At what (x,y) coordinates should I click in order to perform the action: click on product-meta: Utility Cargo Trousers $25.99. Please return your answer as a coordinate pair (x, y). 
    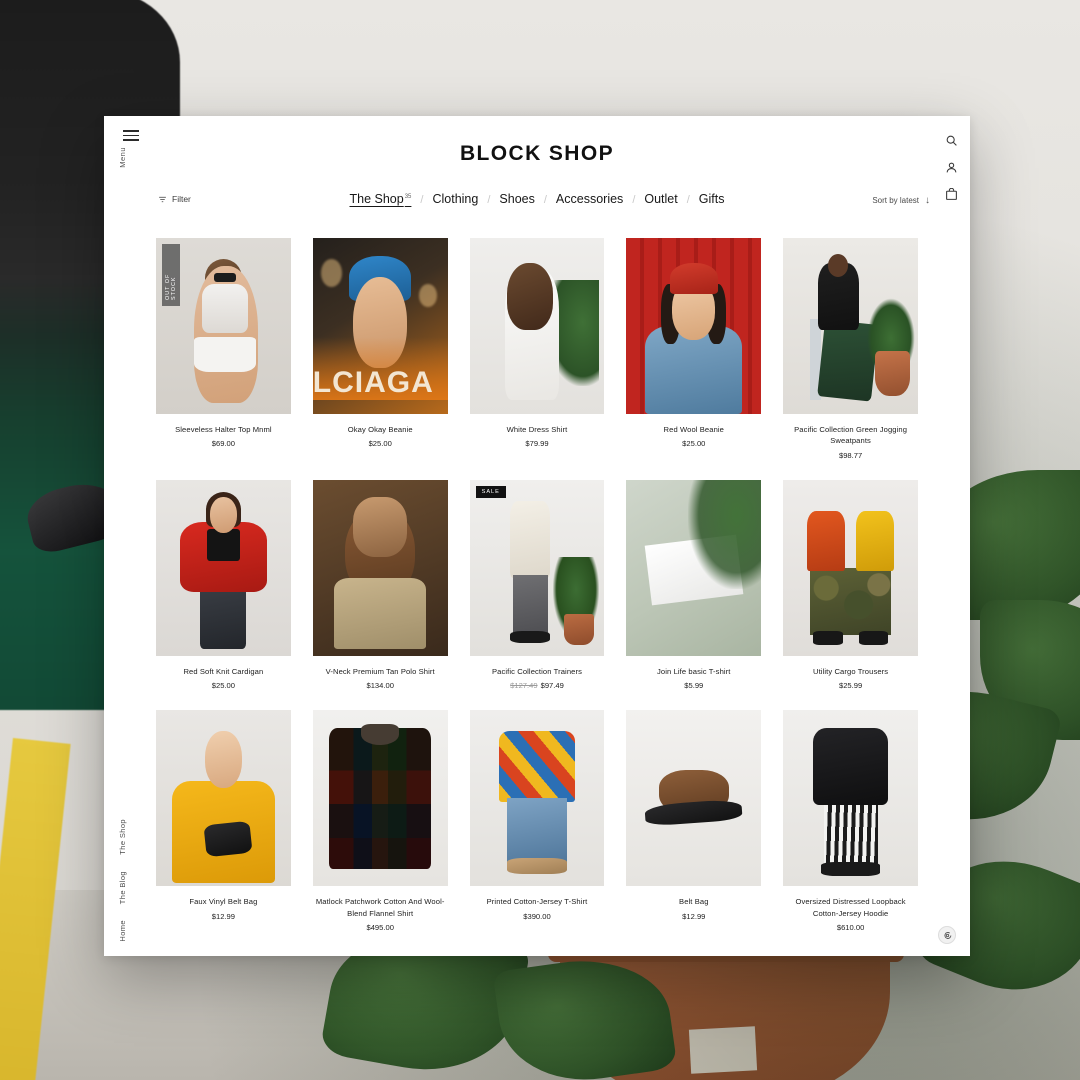
    Looking at the image, I should click on (850, 673).